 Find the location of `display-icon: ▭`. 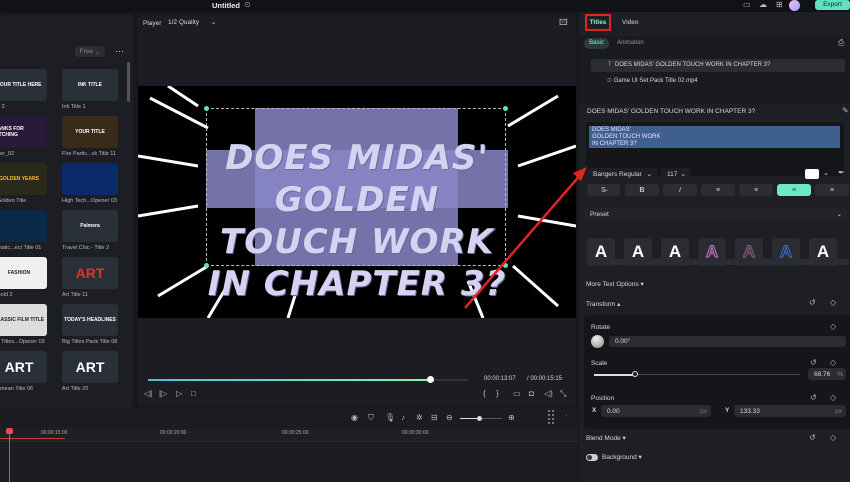

display-icon: ▭ is located at coordinates (517, 393).